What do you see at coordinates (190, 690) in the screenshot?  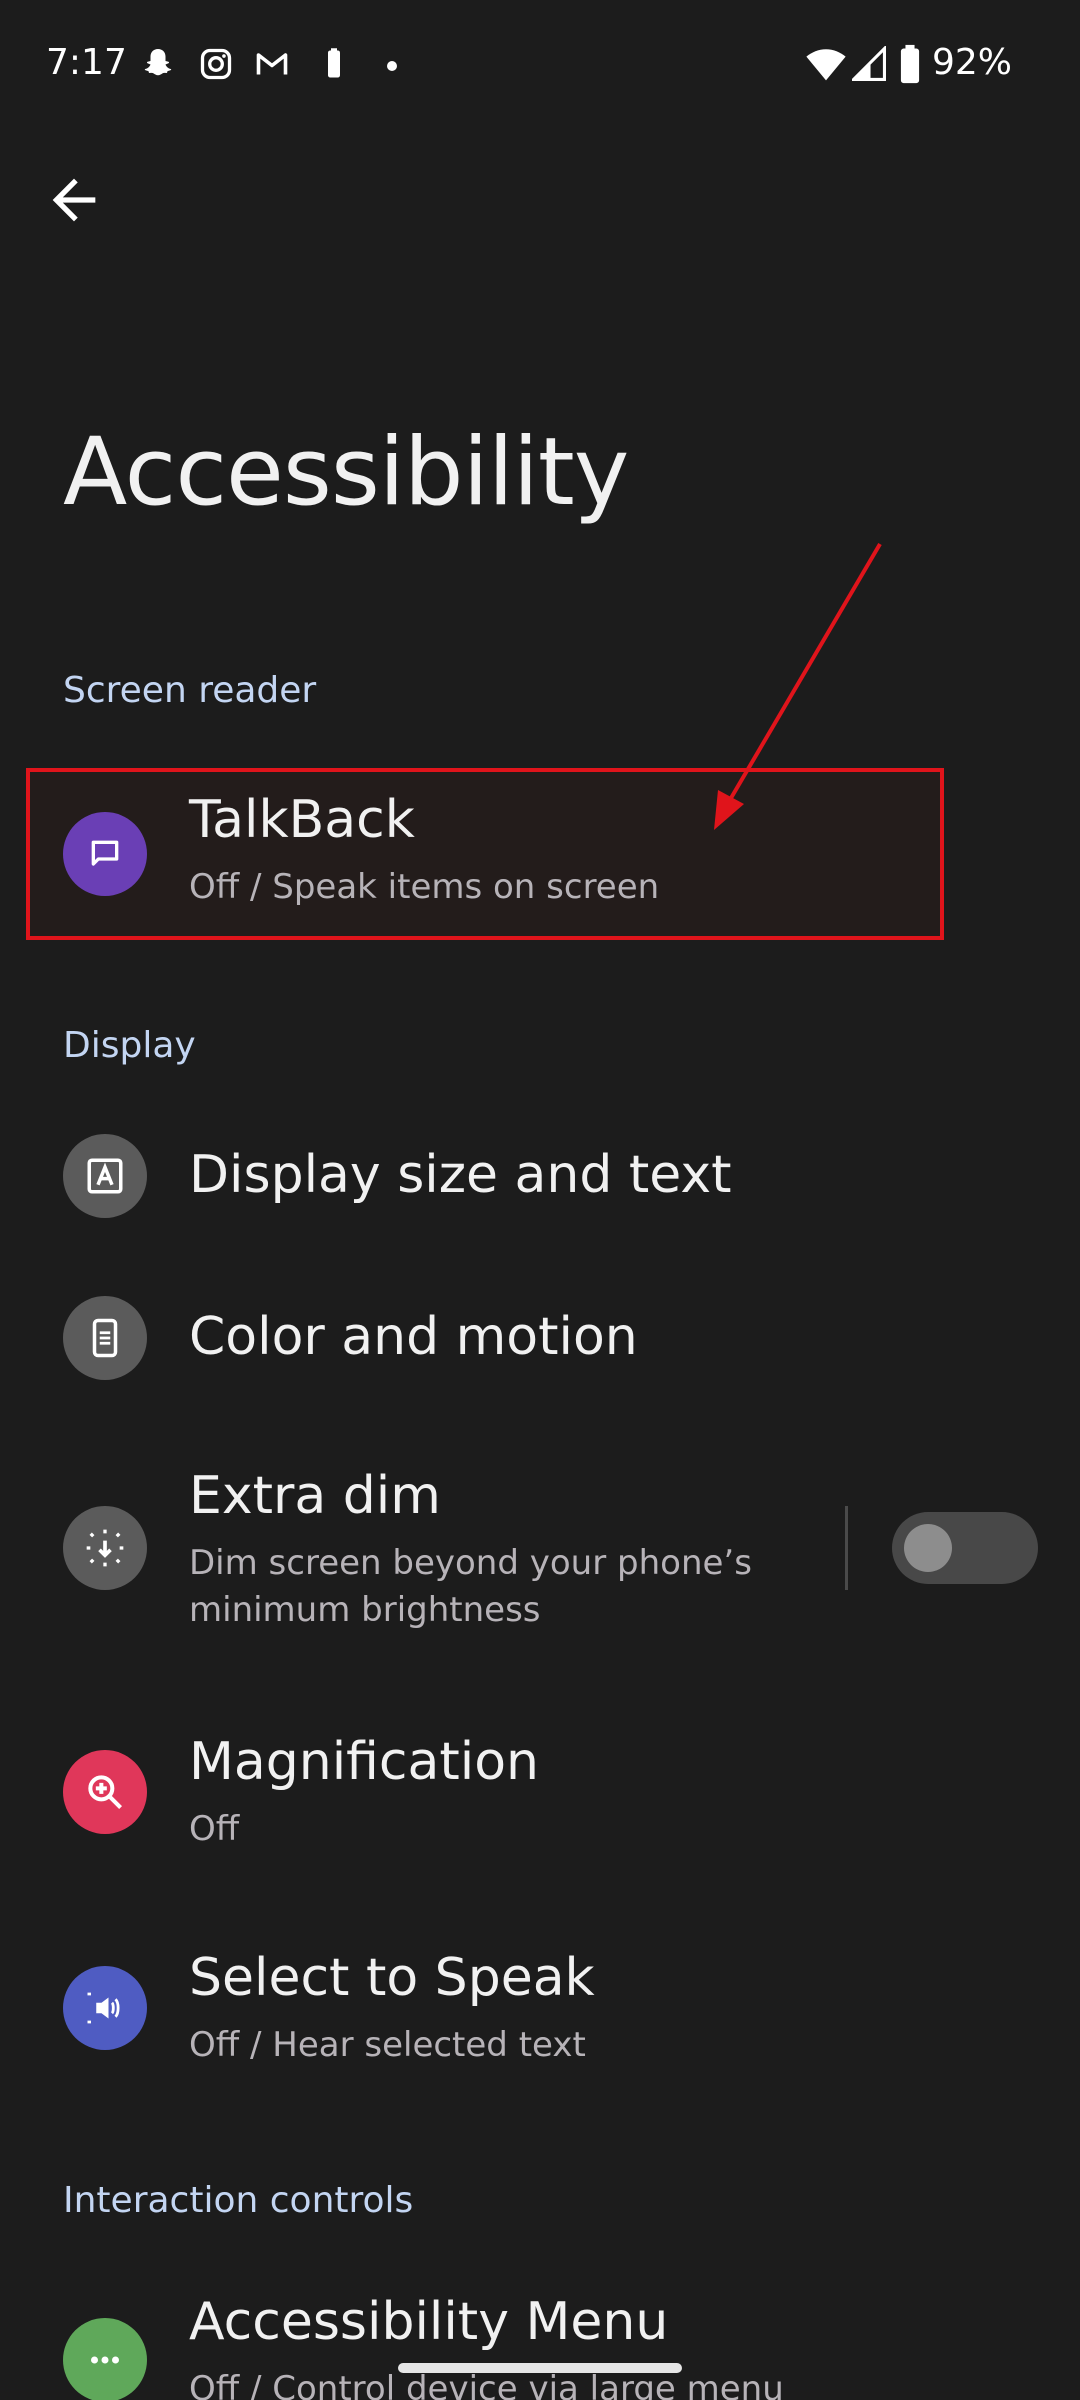 I see `section-header-screen-reader: Screen reader` at bounding box center [190, 690].